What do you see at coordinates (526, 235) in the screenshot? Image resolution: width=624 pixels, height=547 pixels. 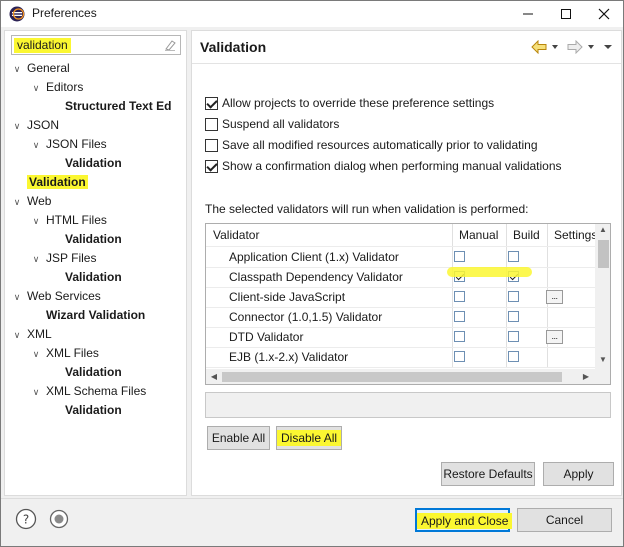 I see `column-header-build: Build` at bounding box center [526, 235].